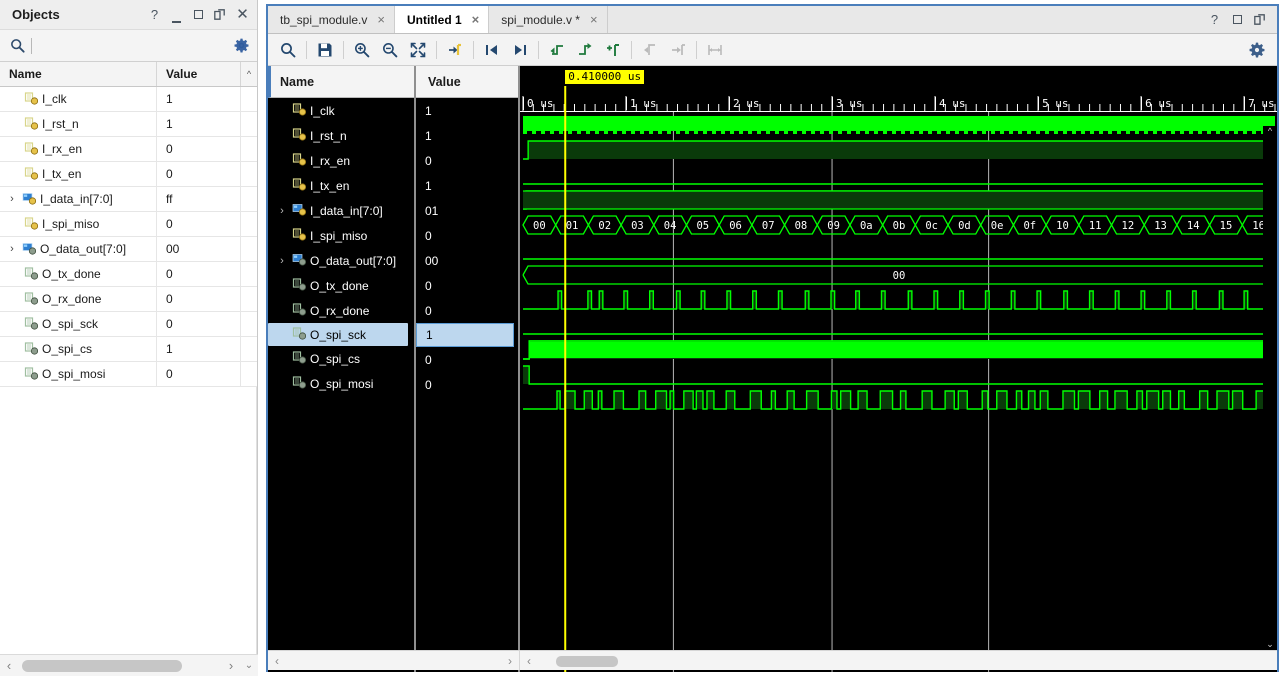 This screenshot has width=1283, height=676. I want to click on table-row: I_spi_miso 0, so click(128, 224).